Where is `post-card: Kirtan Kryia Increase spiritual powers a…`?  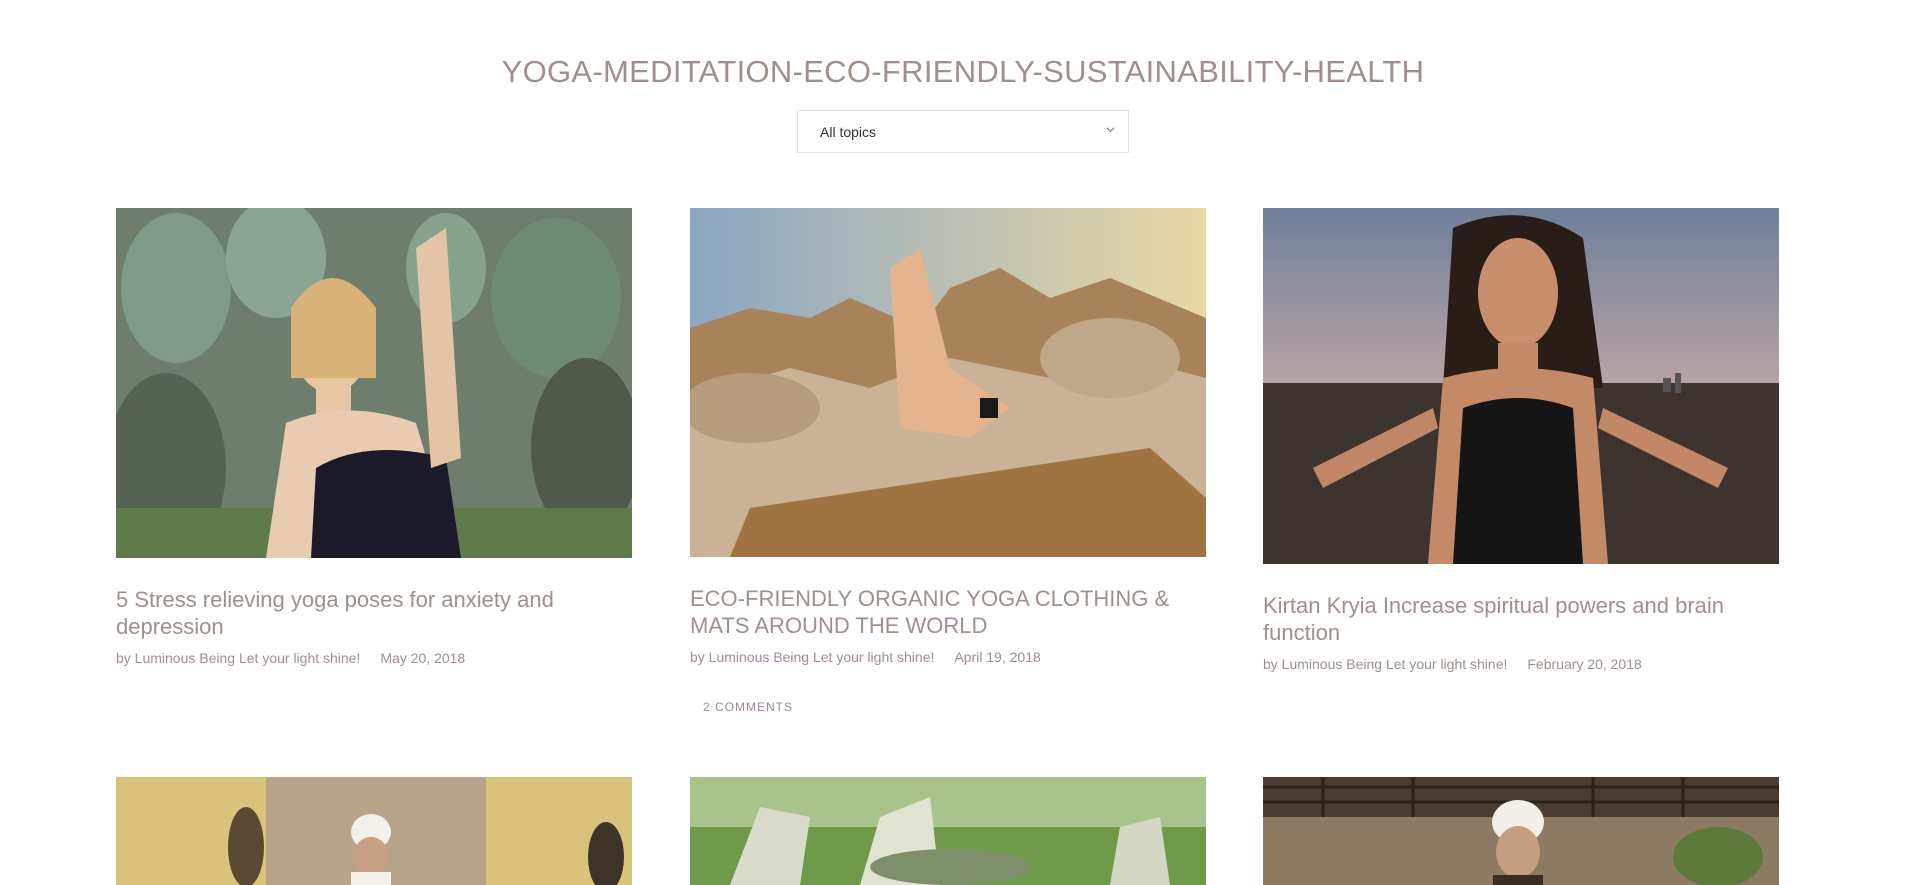 post-card: Kirtan Kryia Increase spiritual powers a… is located at coordinates (1521, 440).